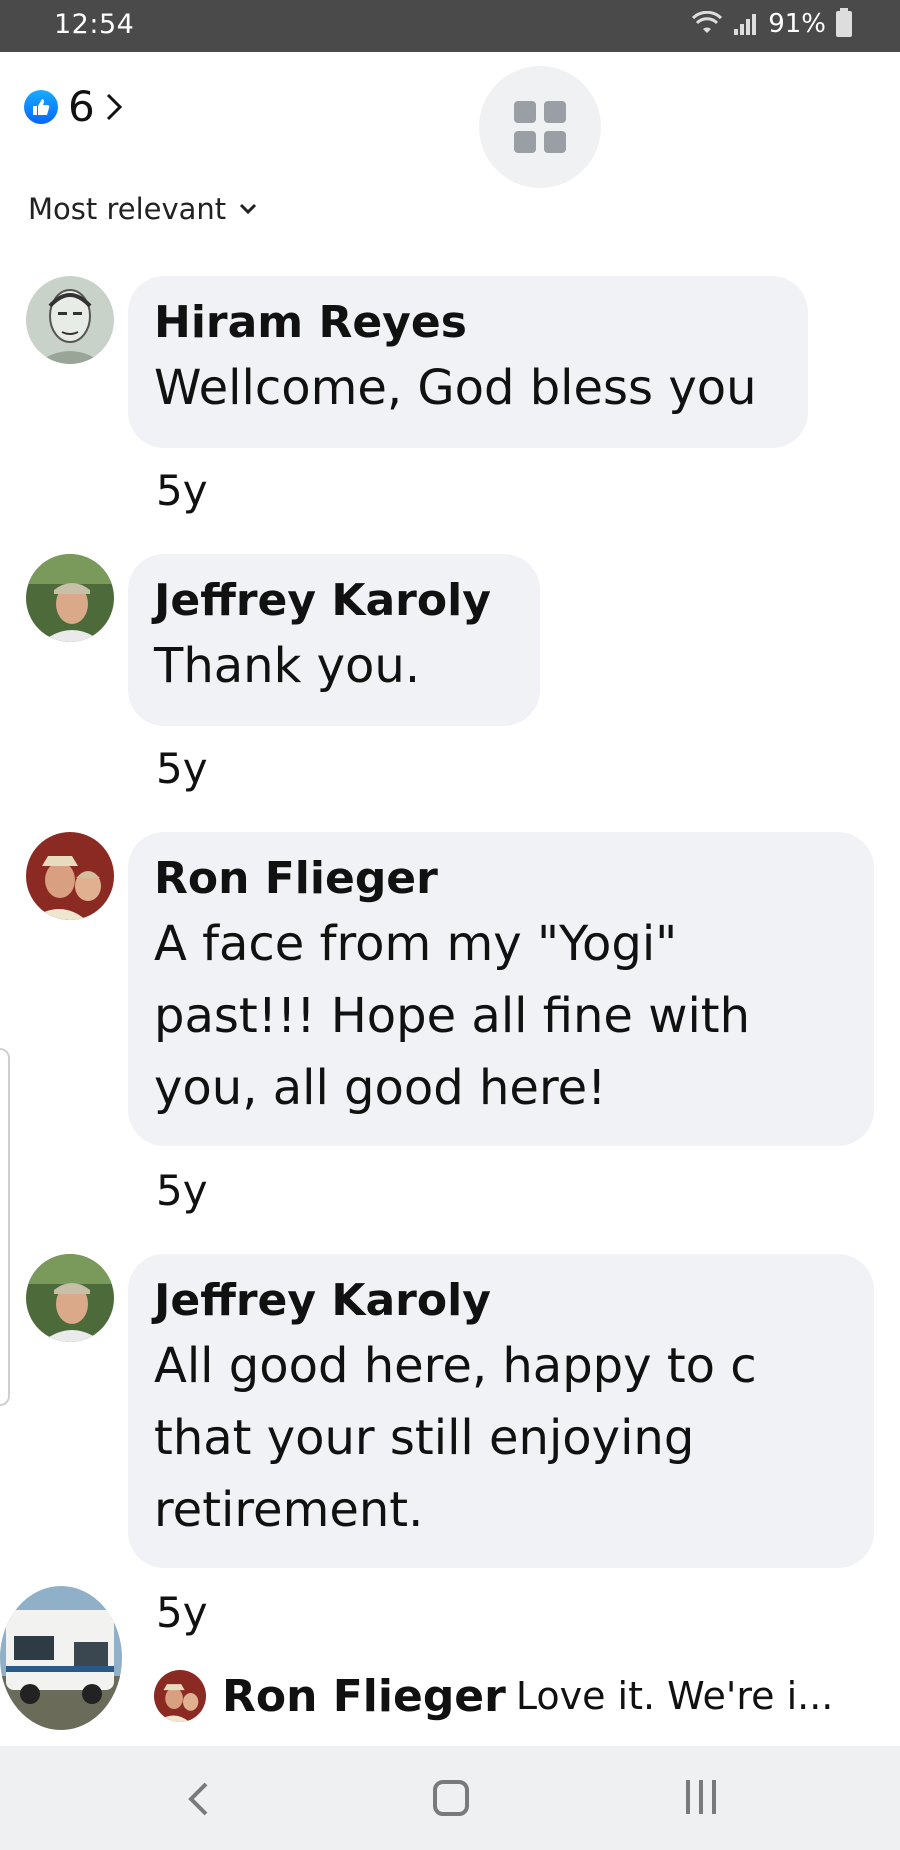 This screenshot has height=1850, width=900. I want to click on sort-dropdown: Most relevant, so click(143, 209).